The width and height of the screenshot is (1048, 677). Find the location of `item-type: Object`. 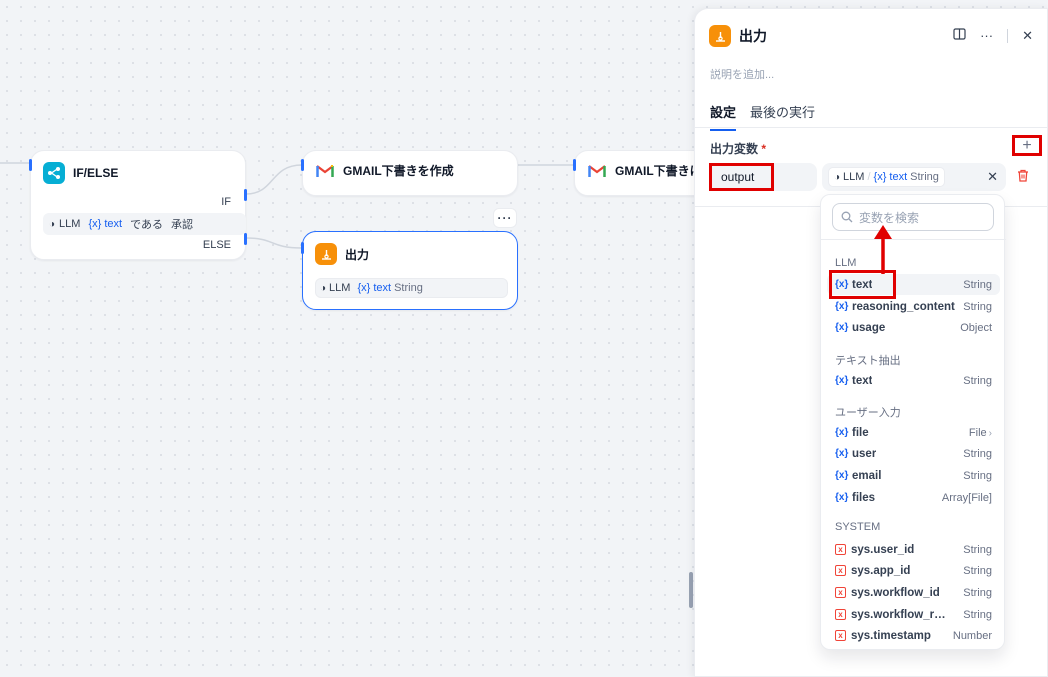

item-type: Object is located at coordinates (976, 327).